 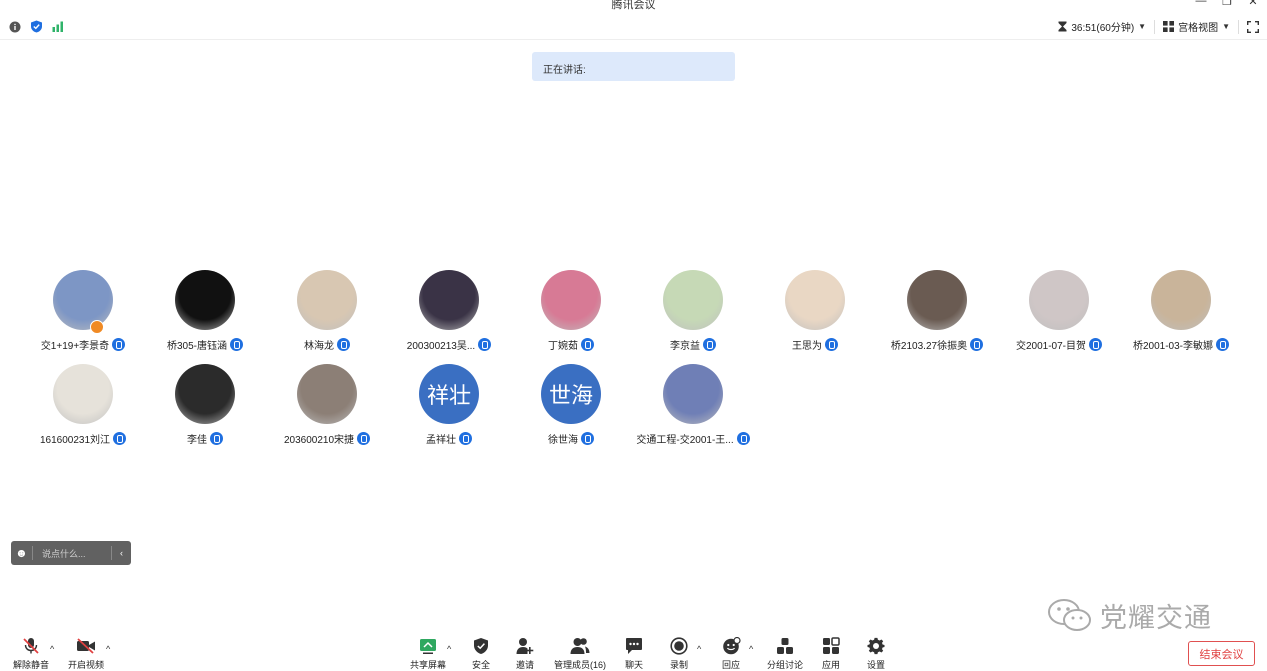 What do you see at coordinates (22, 553) in the screenshot?
I see `emoji-icon: ☻` at bounding box center [22, 553].